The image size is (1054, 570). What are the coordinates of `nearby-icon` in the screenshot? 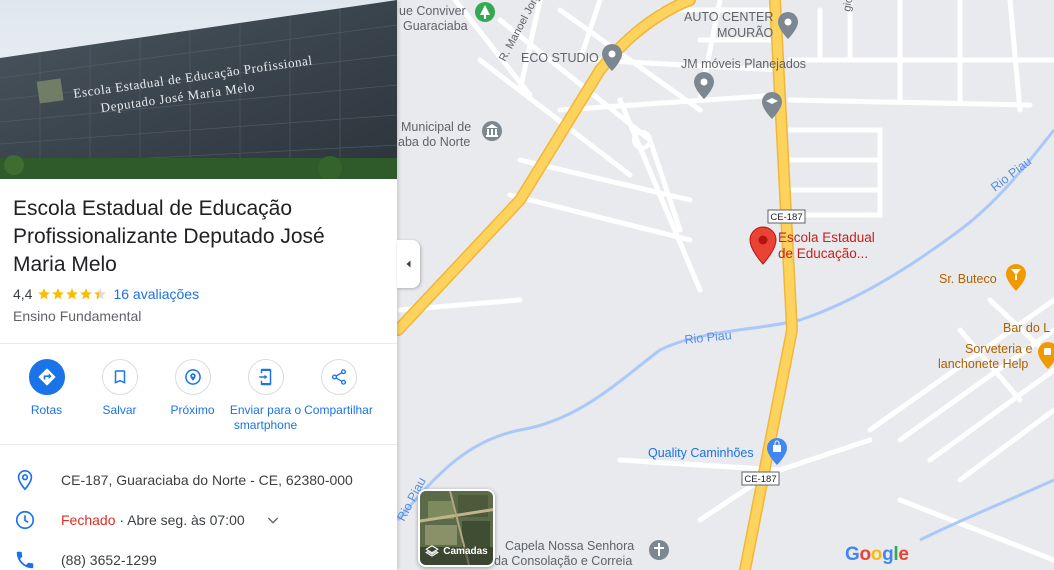 It's located at (192, 377).